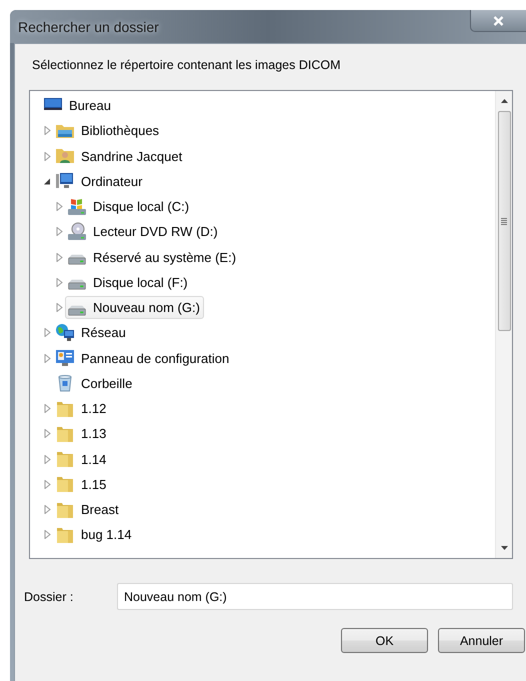  Describe the element at coordinates (152, 257) in the screenshot. I see `tree-item: Réservé au système (E:)` at that location.